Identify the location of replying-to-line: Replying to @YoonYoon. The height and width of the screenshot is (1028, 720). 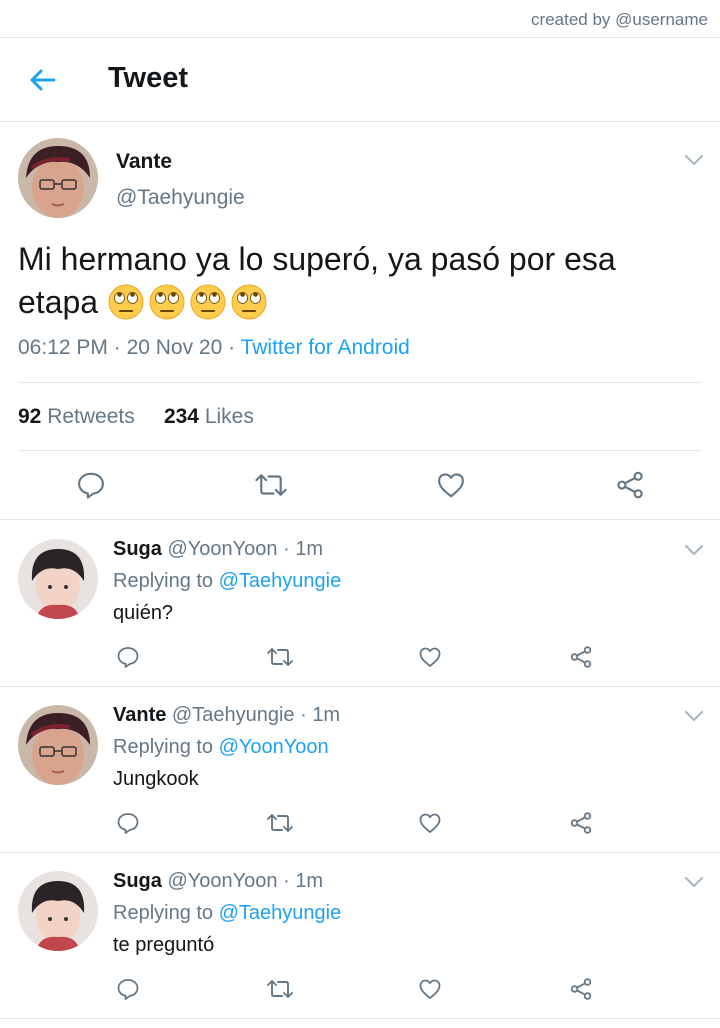
(221, 747).